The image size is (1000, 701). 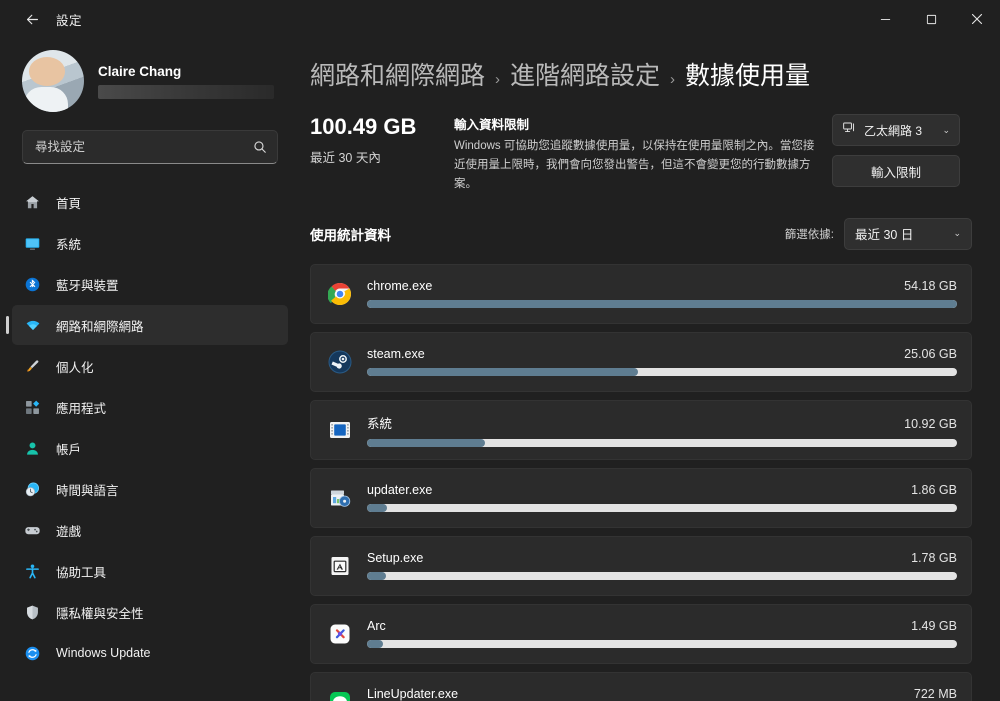 I want to click on usage-row-value: 25.06 GB, so click(x=930, y=354).